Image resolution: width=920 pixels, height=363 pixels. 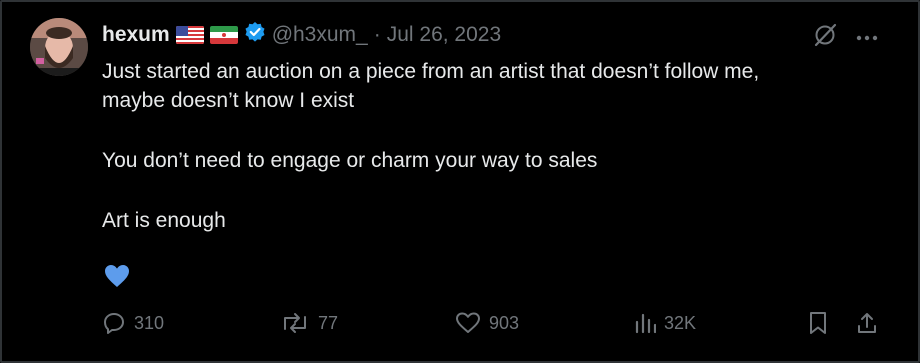 I want to click on us-flag-icon, so click(x=189, y=35).